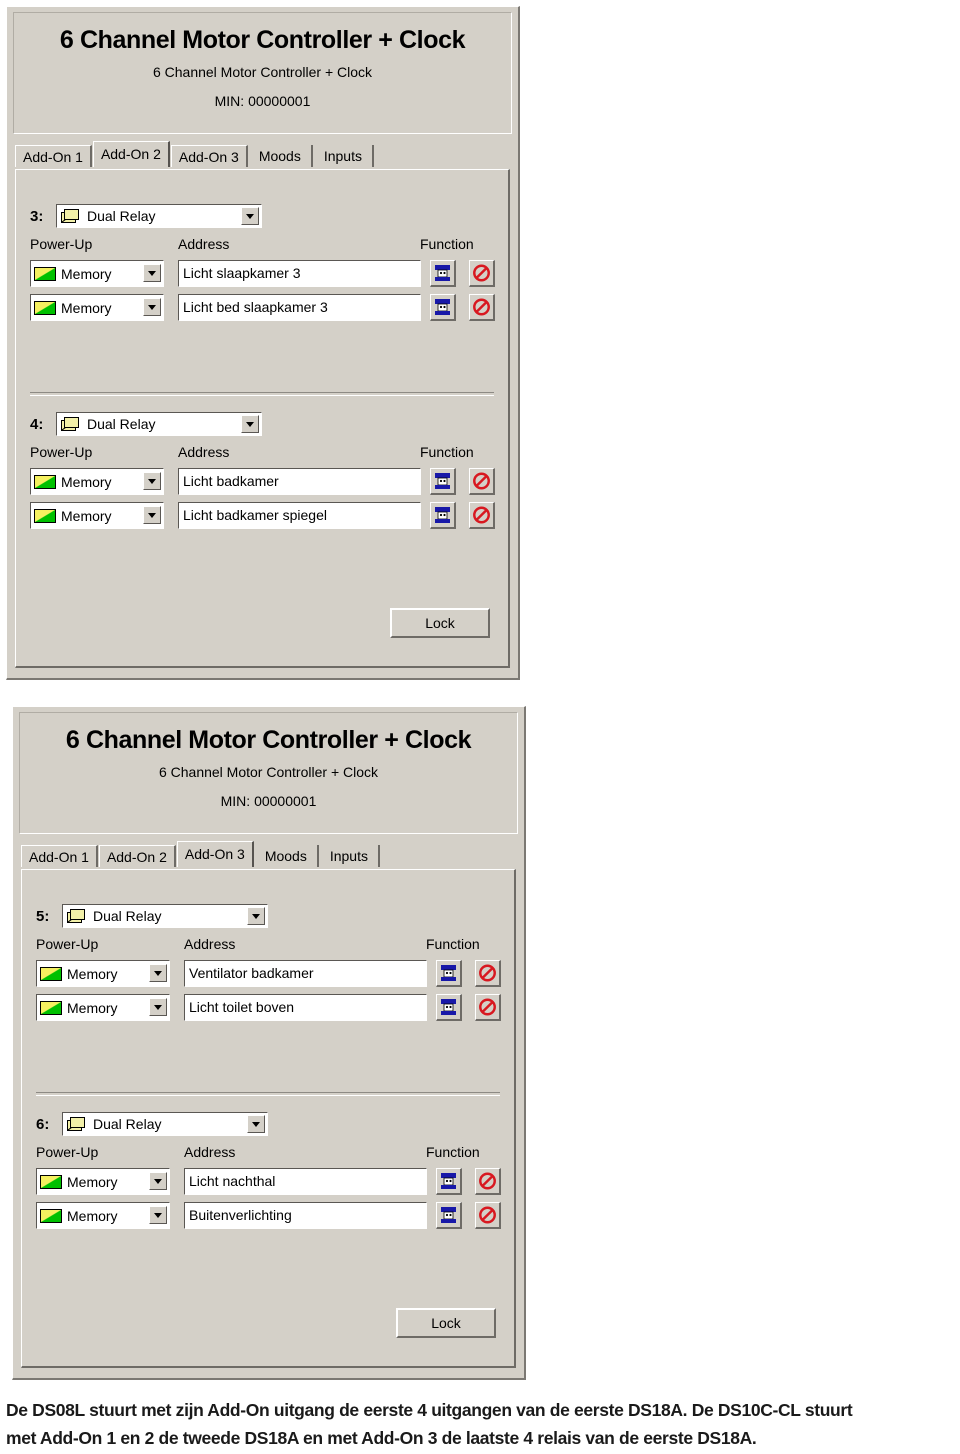  What do you see at coordinates (299, 307) in the screenshot?
I see `address-input: Licht bed slaapkamer 3` at bounding box center [299, 307].